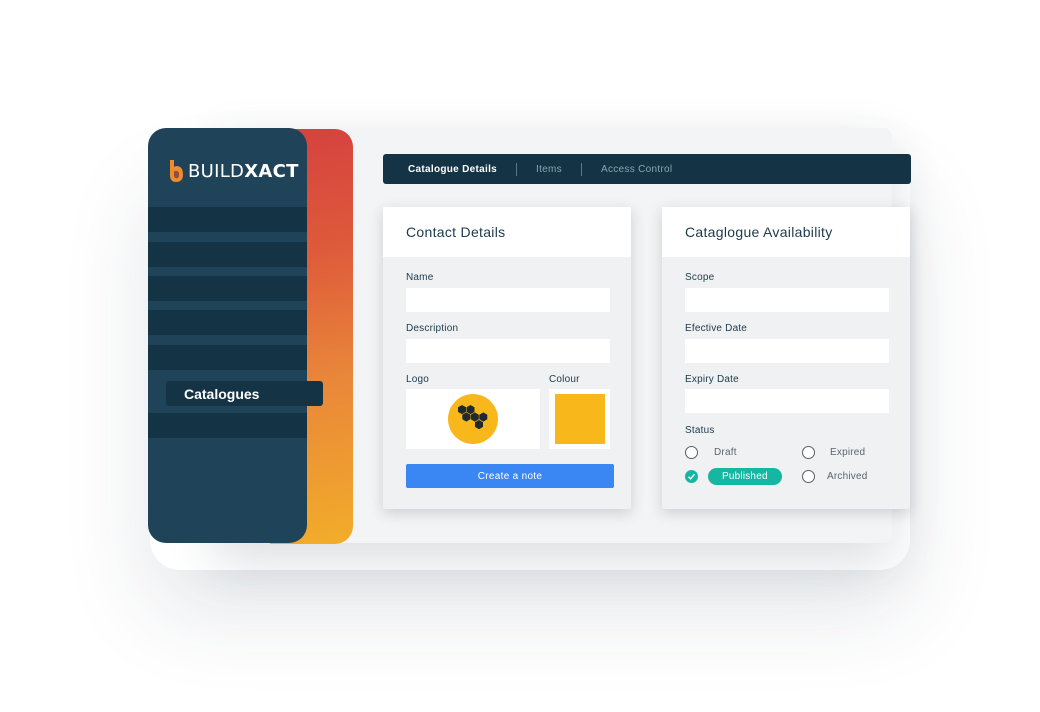  Describe the element at coordinates (787, 401) in the screenshot. I see `expiry-date-field` at that location.